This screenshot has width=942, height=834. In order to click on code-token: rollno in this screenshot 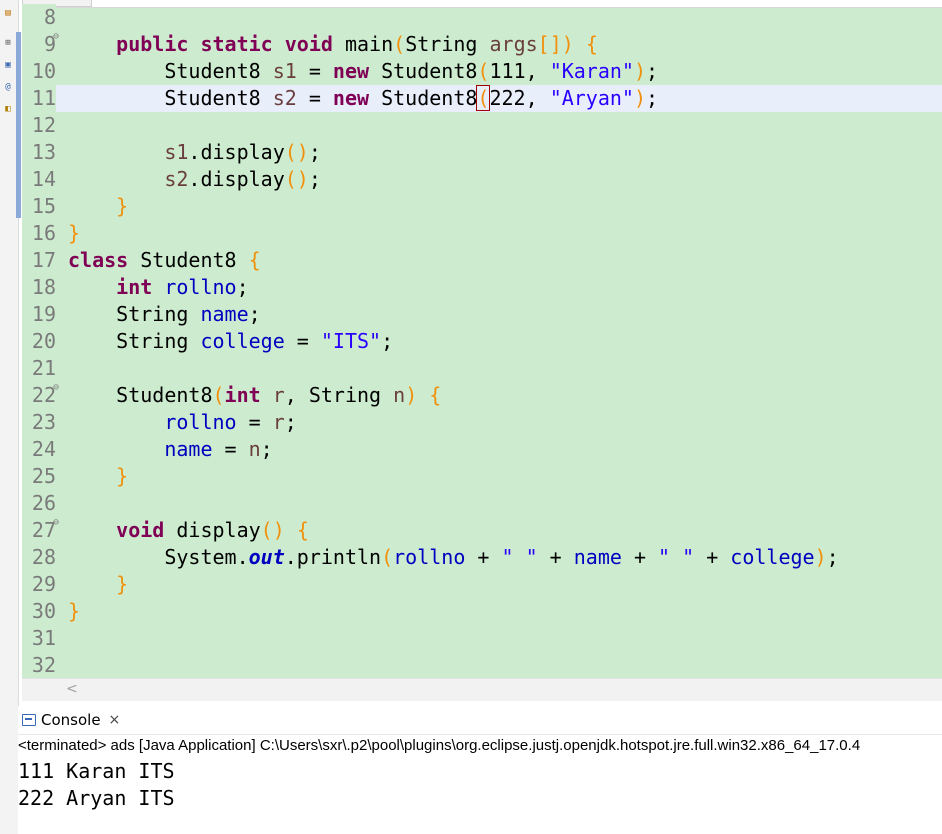, I will do `click(429, 557)`.